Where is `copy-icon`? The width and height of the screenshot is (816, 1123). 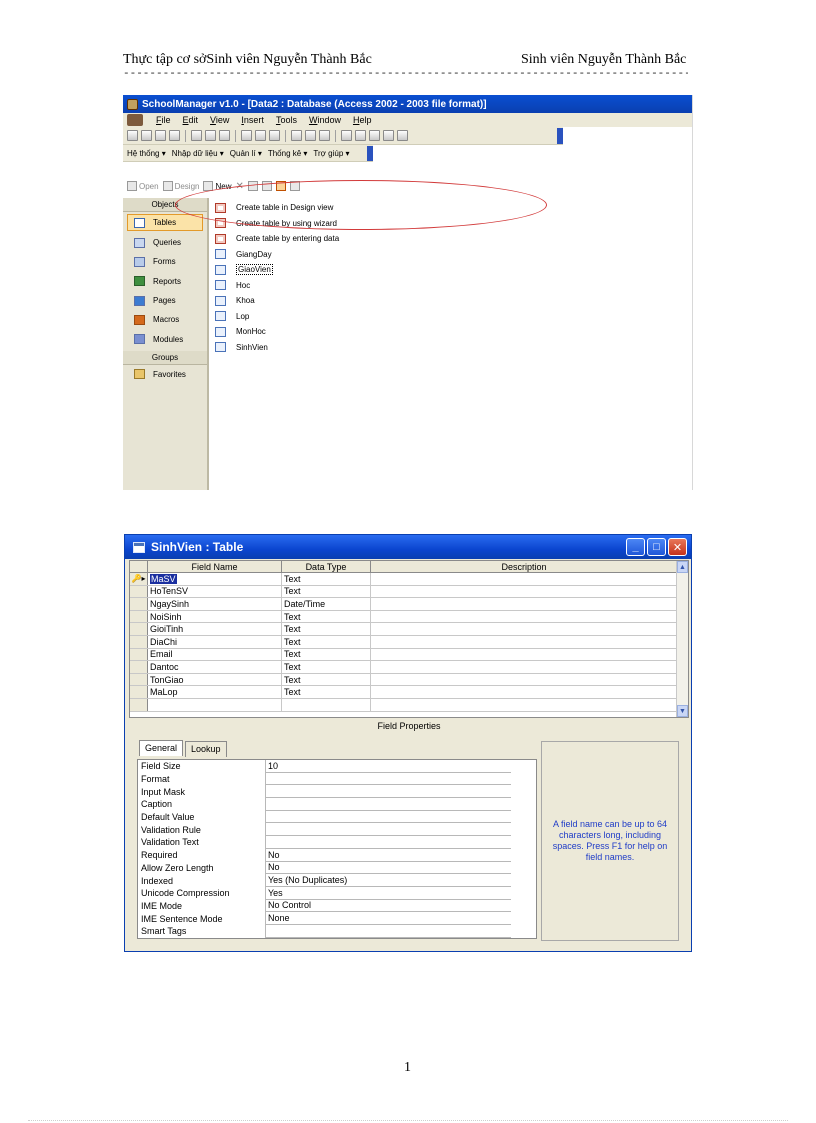
copy-icon is located at coordinates (260, 135).